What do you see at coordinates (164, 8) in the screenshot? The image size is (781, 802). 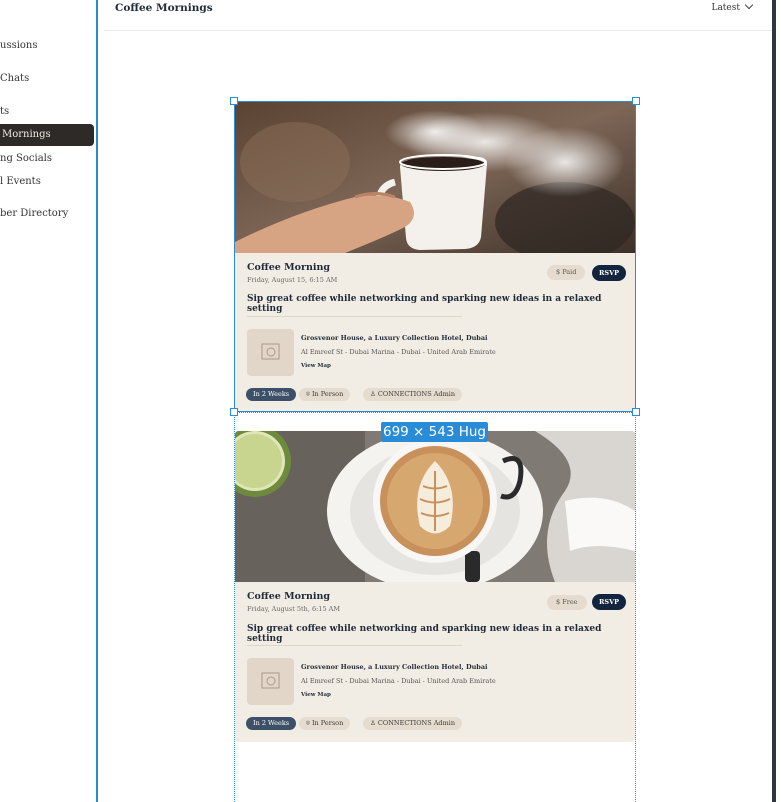 I see `page-title: Coffee Mornings` at bounding box center [164, 8].